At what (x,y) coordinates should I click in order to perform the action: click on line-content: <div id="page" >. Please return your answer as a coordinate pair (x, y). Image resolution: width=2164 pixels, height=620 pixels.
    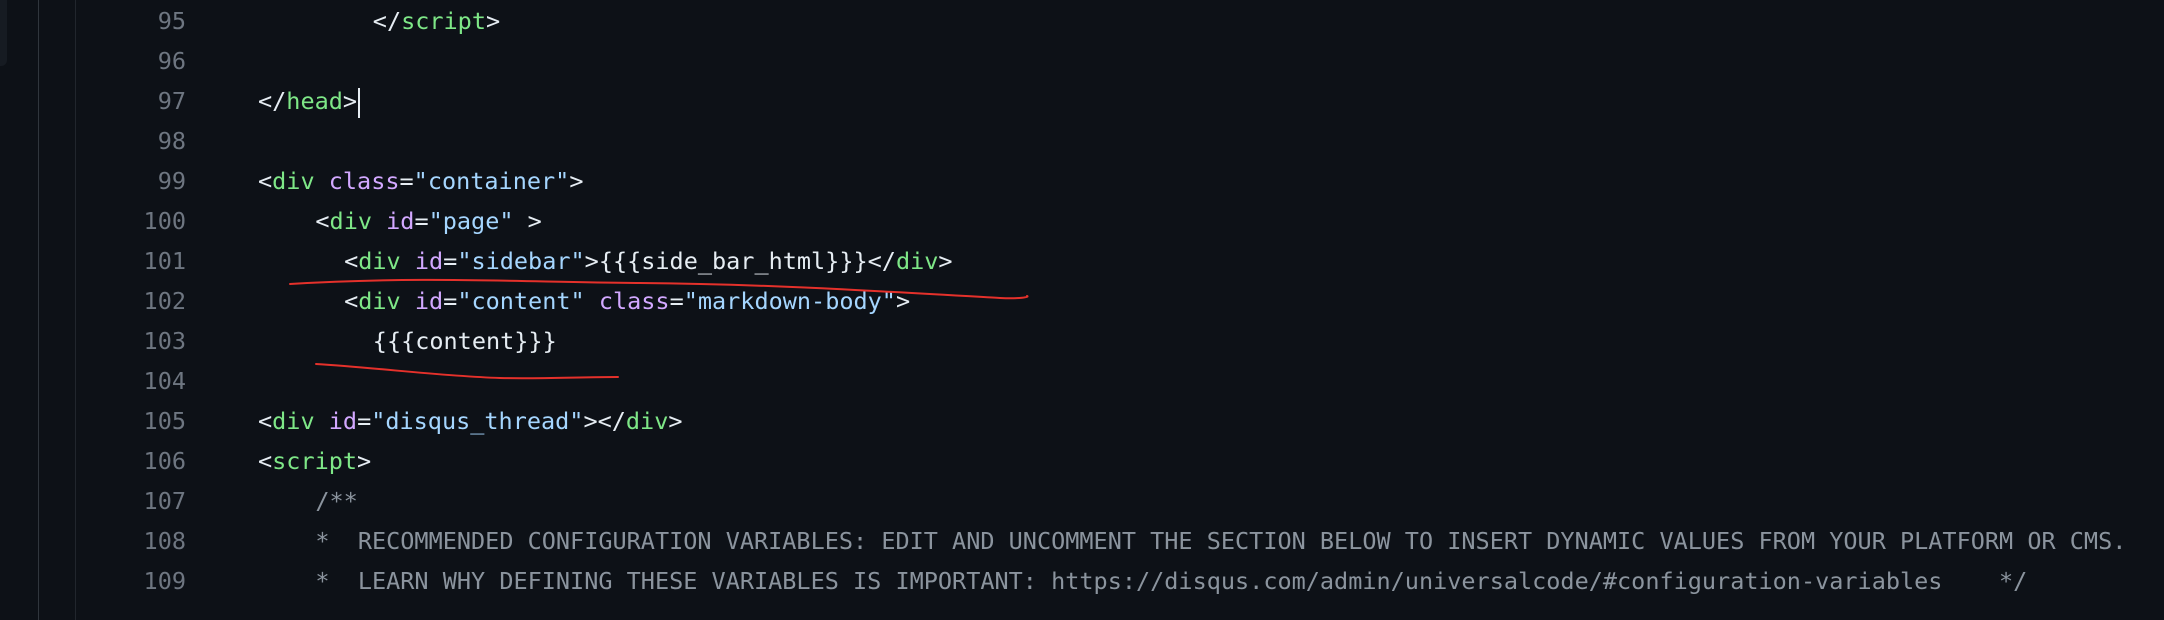
    Looking at the image, I should click on (428, 221).